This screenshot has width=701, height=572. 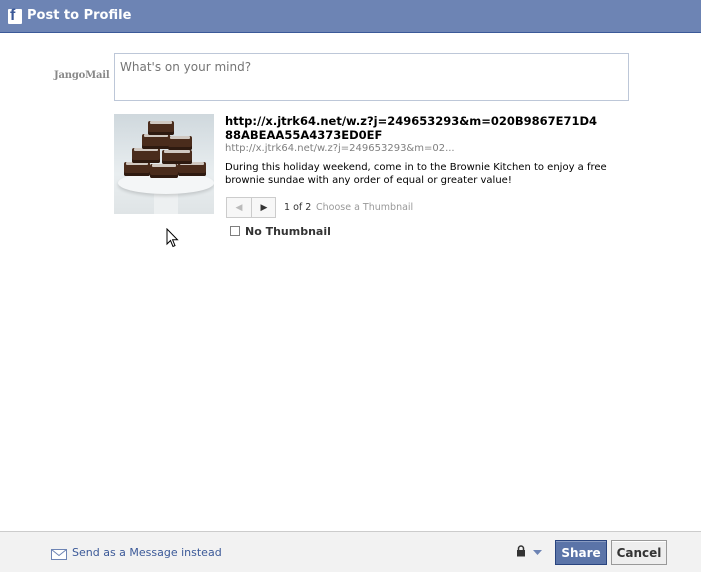 I want to click on chevron-down-icon, so click(x=537, y=552).